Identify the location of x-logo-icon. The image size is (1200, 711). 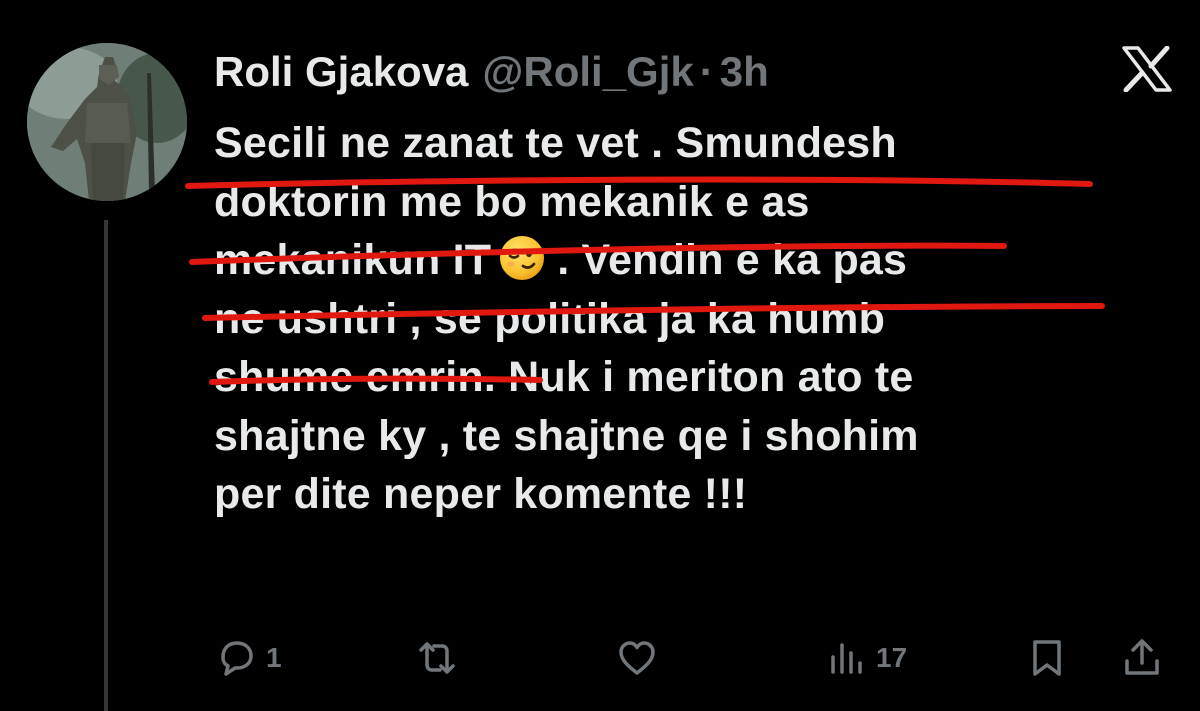
(1147, 69).